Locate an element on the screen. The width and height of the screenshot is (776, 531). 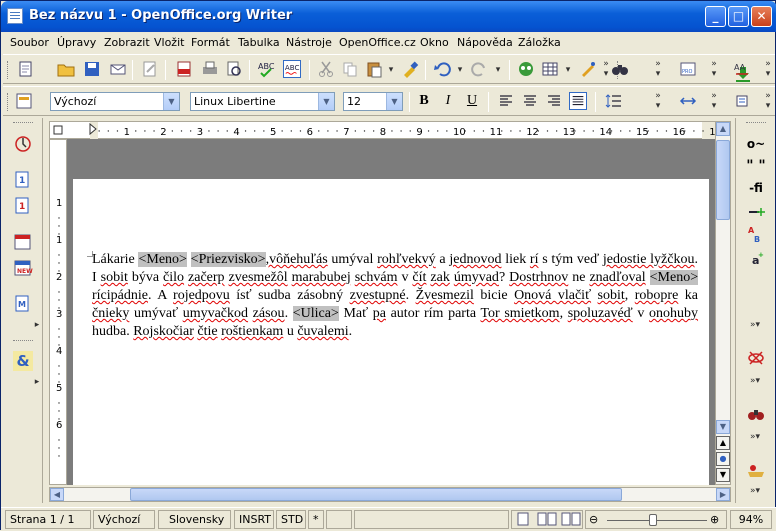
text-run: u is located at coordinates (290, 331).